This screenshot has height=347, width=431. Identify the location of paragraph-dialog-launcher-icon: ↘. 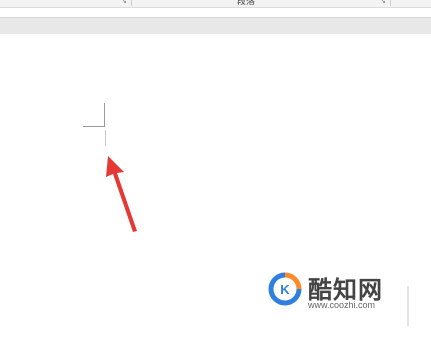
(383, 2).